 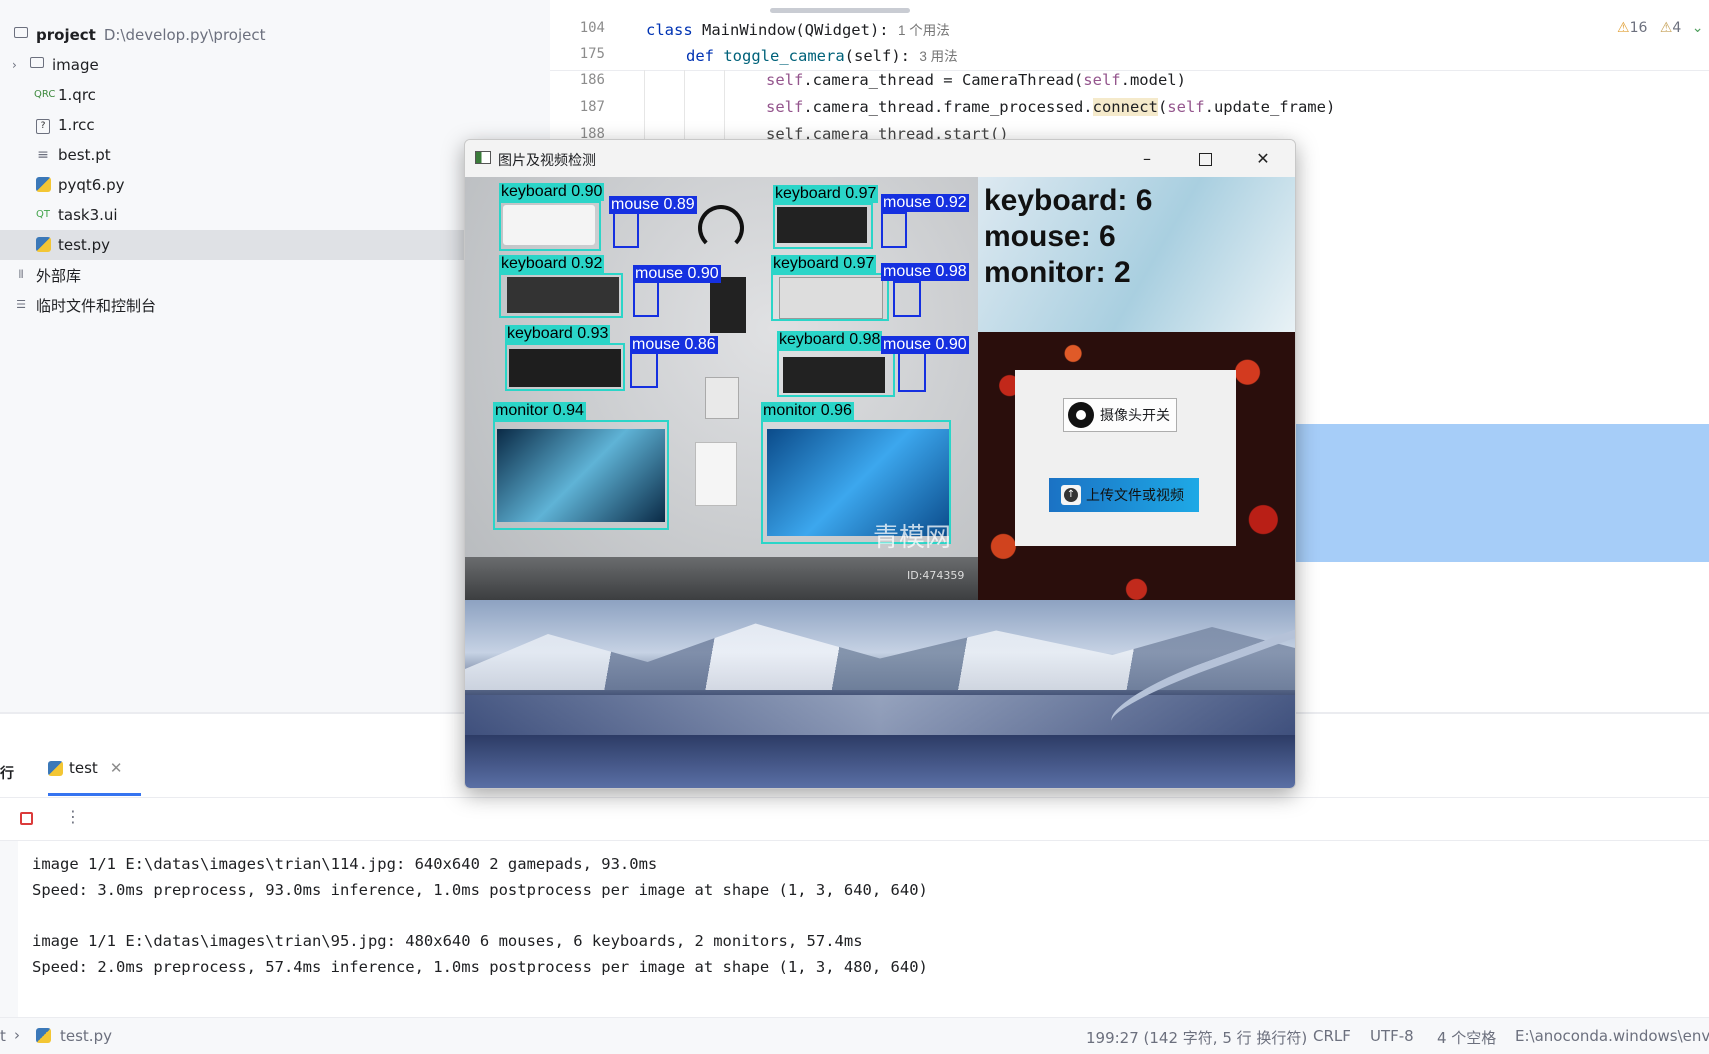 What do you see at coordinates (1612, 1036) in the screenshot?
I see `interpreter: E:\anoconda.windows\envs` at bounding box center [1612, 1036].